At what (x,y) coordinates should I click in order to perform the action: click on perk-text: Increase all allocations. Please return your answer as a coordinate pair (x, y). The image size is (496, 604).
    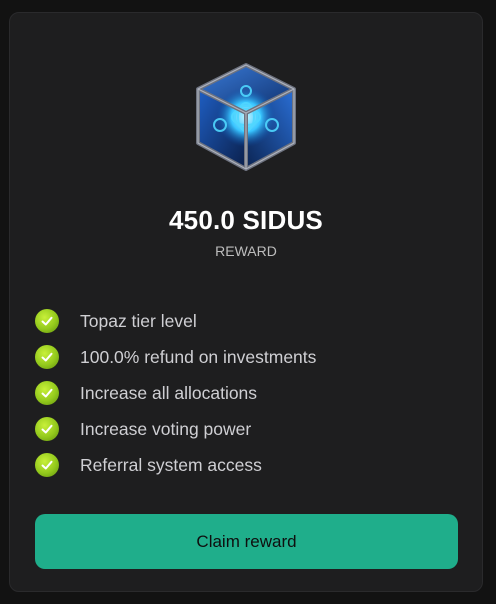
    Looking at the image, I should click on (169, 392).